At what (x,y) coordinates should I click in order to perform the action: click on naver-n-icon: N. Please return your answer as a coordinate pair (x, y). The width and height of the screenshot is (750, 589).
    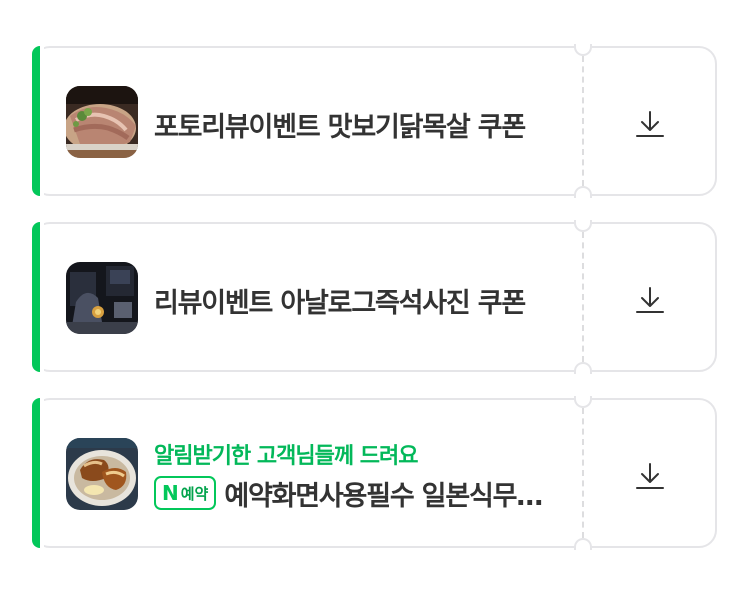
    Looking at the image, I should click on (170, 493).